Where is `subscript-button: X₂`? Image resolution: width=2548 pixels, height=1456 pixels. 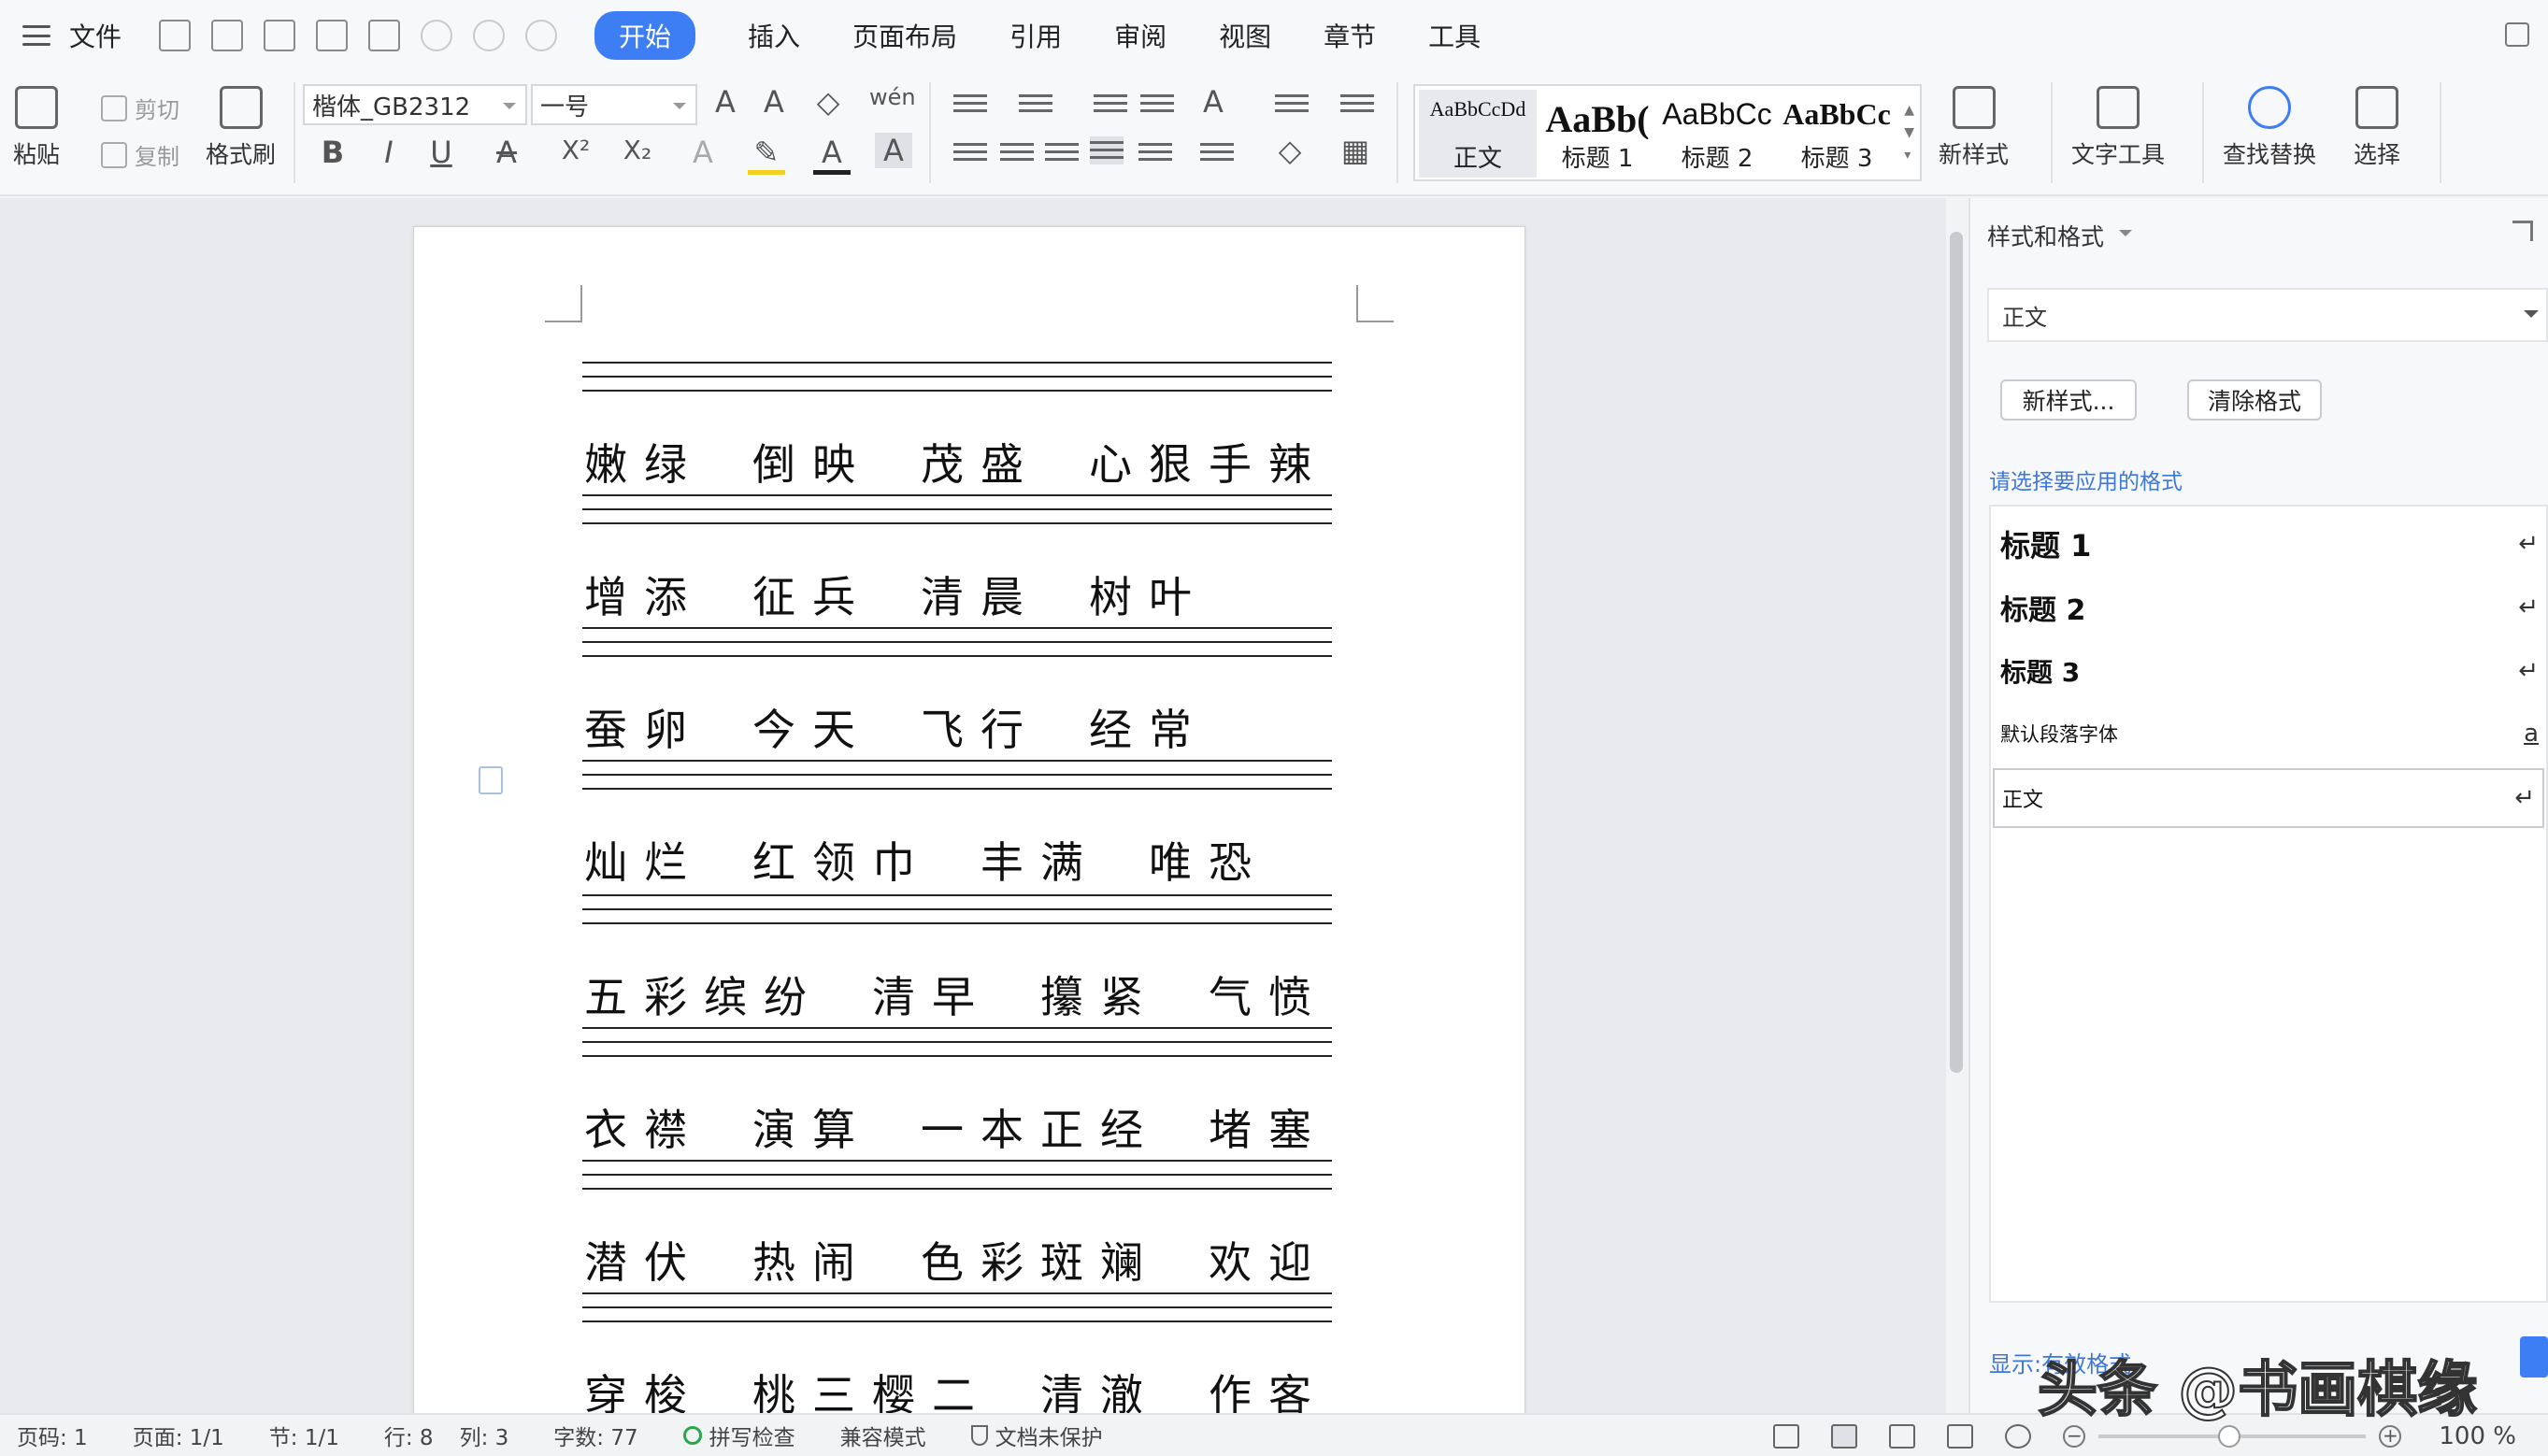 subscript-button: X₂ is located at coordinates (638, 150).